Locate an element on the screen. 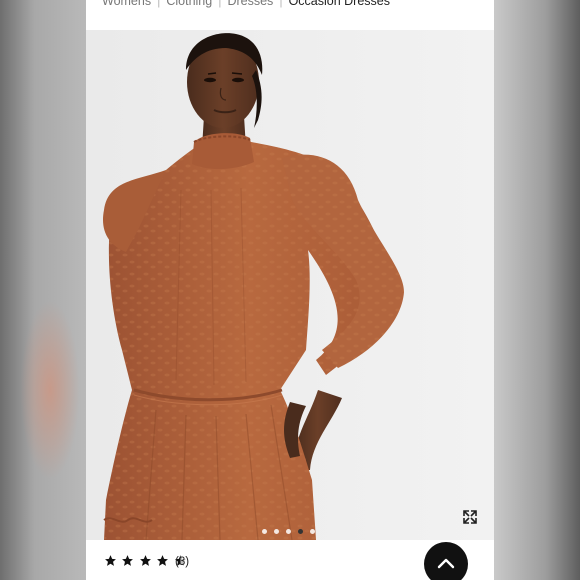  chevron-up-icon is located at coordinates (446, 563).